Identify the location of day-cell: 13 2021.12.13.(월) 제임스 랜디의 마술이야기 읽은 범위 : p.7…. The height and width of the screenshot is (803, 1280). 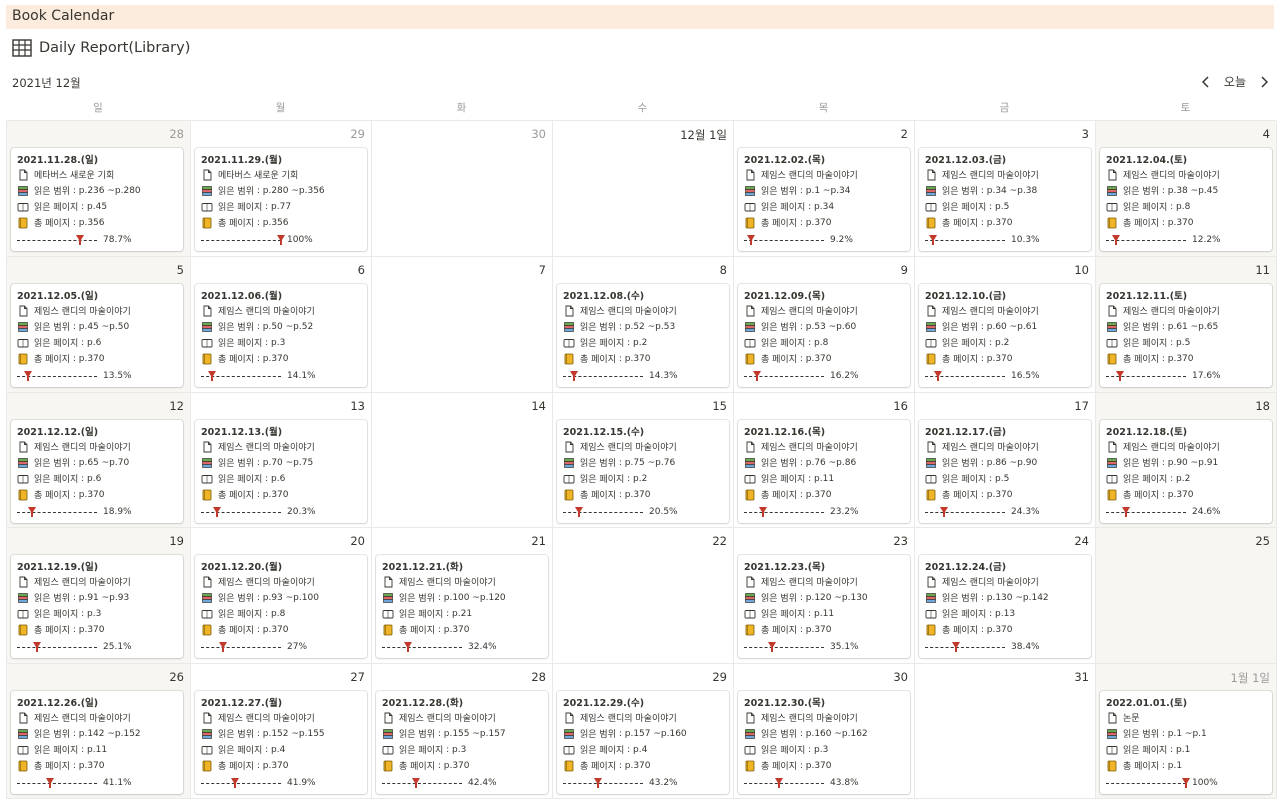
(281, 460).